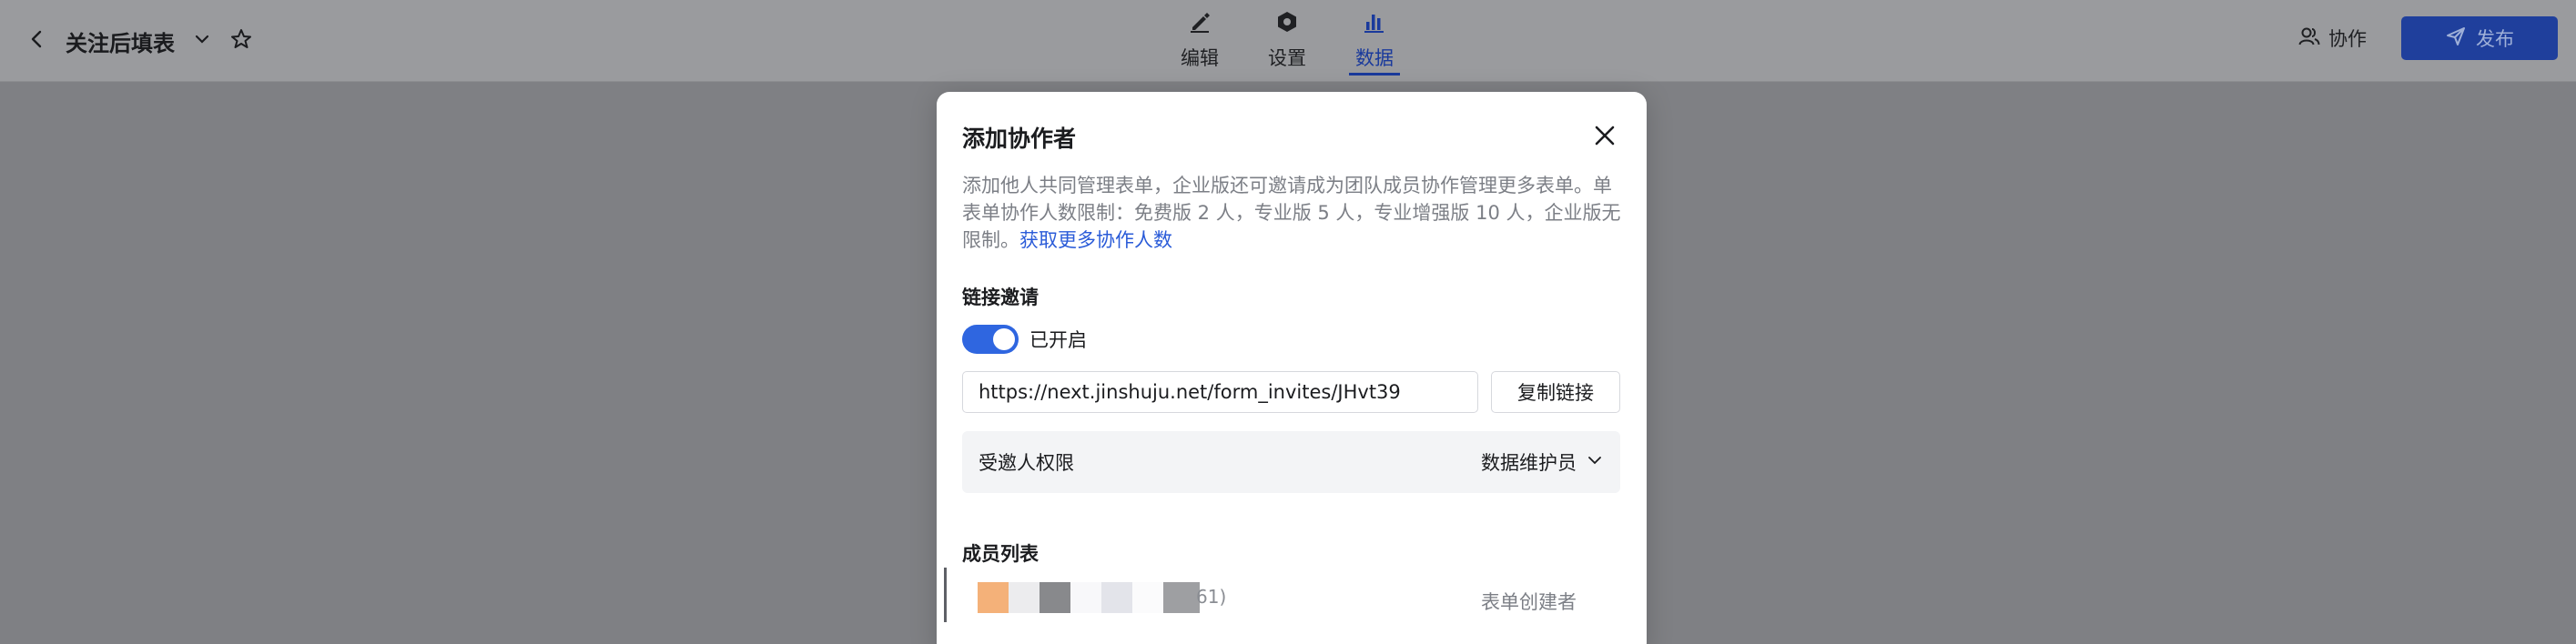 The height and width of the screenshot is (644, 2576). I want to click on top-header: 关注后填表 编辑 设置 数据 协作 发布, so click(1288, 41).